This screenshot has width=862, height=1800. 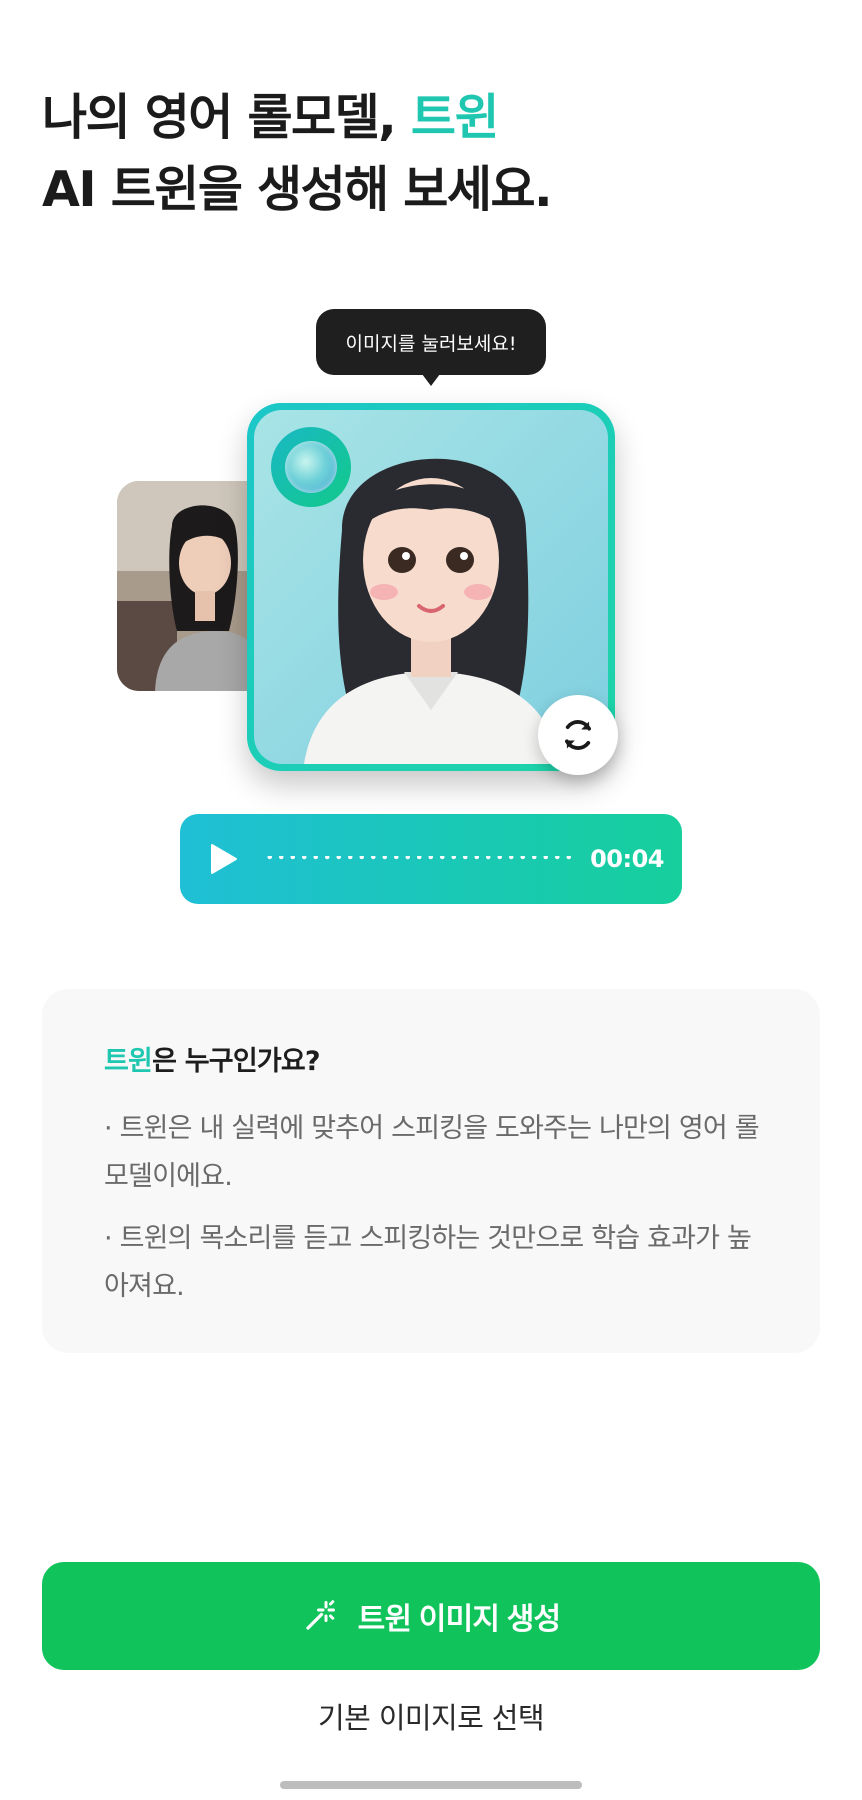 I want to click on info-title-rest: 은 누구인가요?, so click(x=236, y=1061).